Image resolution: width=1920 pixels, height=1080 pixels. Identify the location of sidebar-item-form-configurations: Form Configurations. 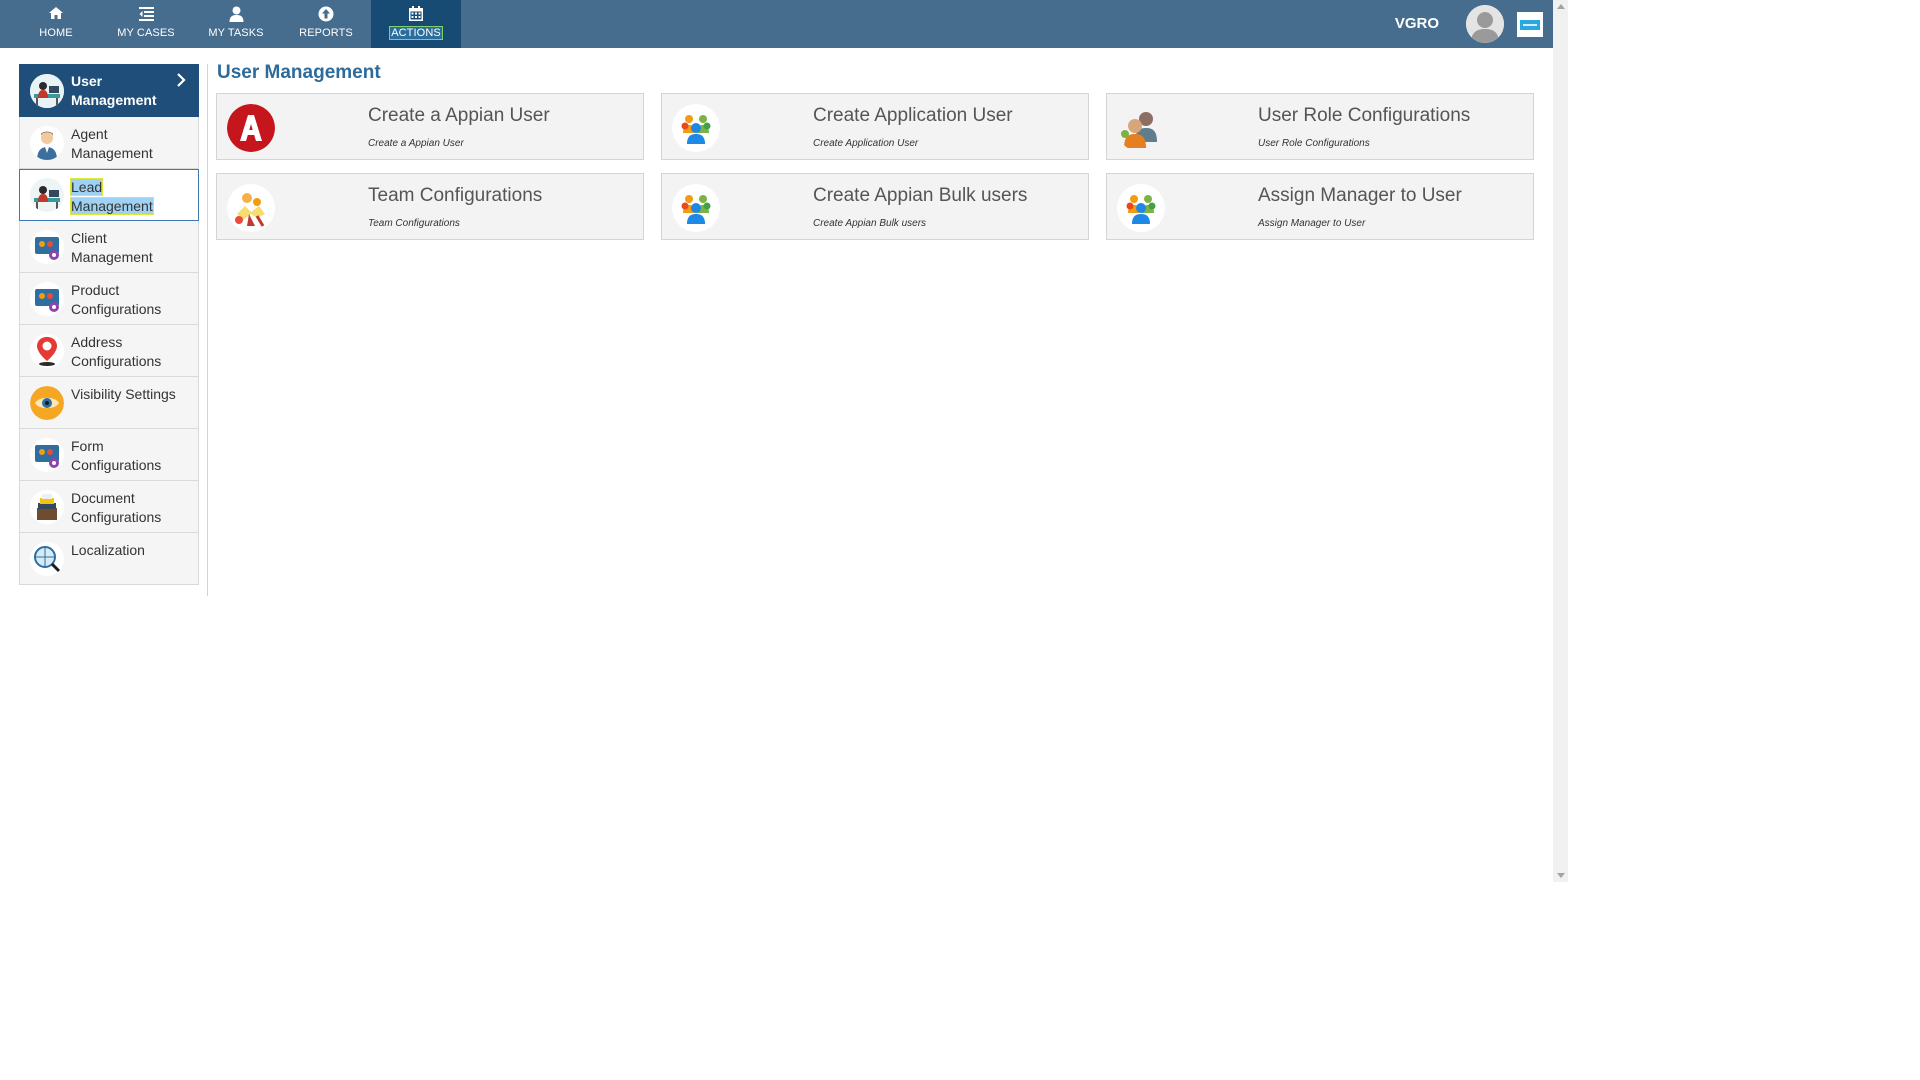
(109, 455).